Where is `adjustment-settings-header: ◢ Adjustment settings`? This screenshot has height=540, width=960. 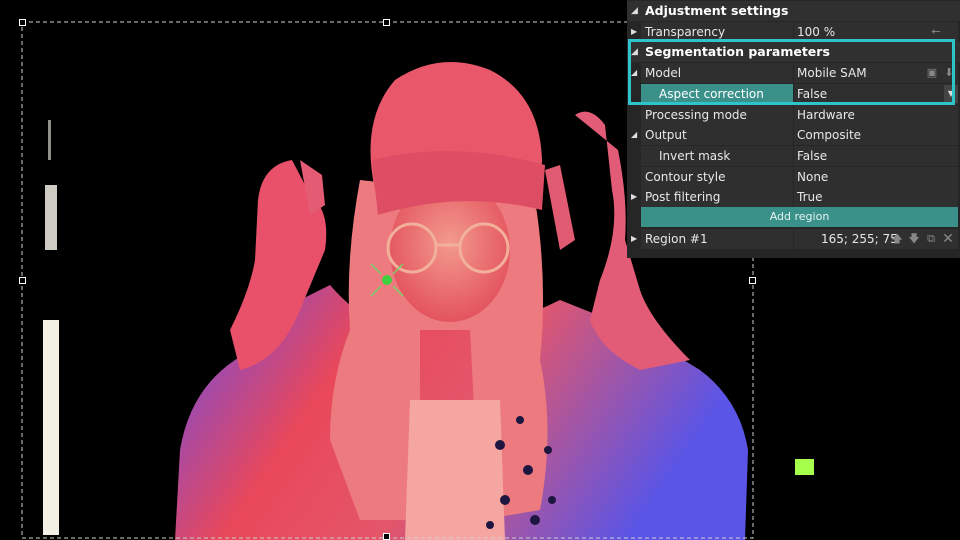 adjustment-settings-header: ◢ Adjustment settings is located at coordinates (793, 11).